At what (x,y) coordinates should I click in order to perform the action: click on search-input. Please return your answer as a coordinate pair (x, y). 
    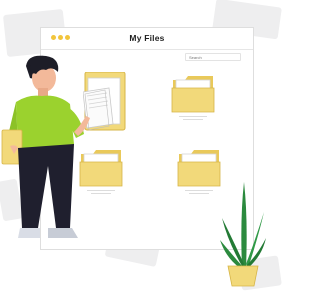
    Looking at the image, I should click on (213, 57).